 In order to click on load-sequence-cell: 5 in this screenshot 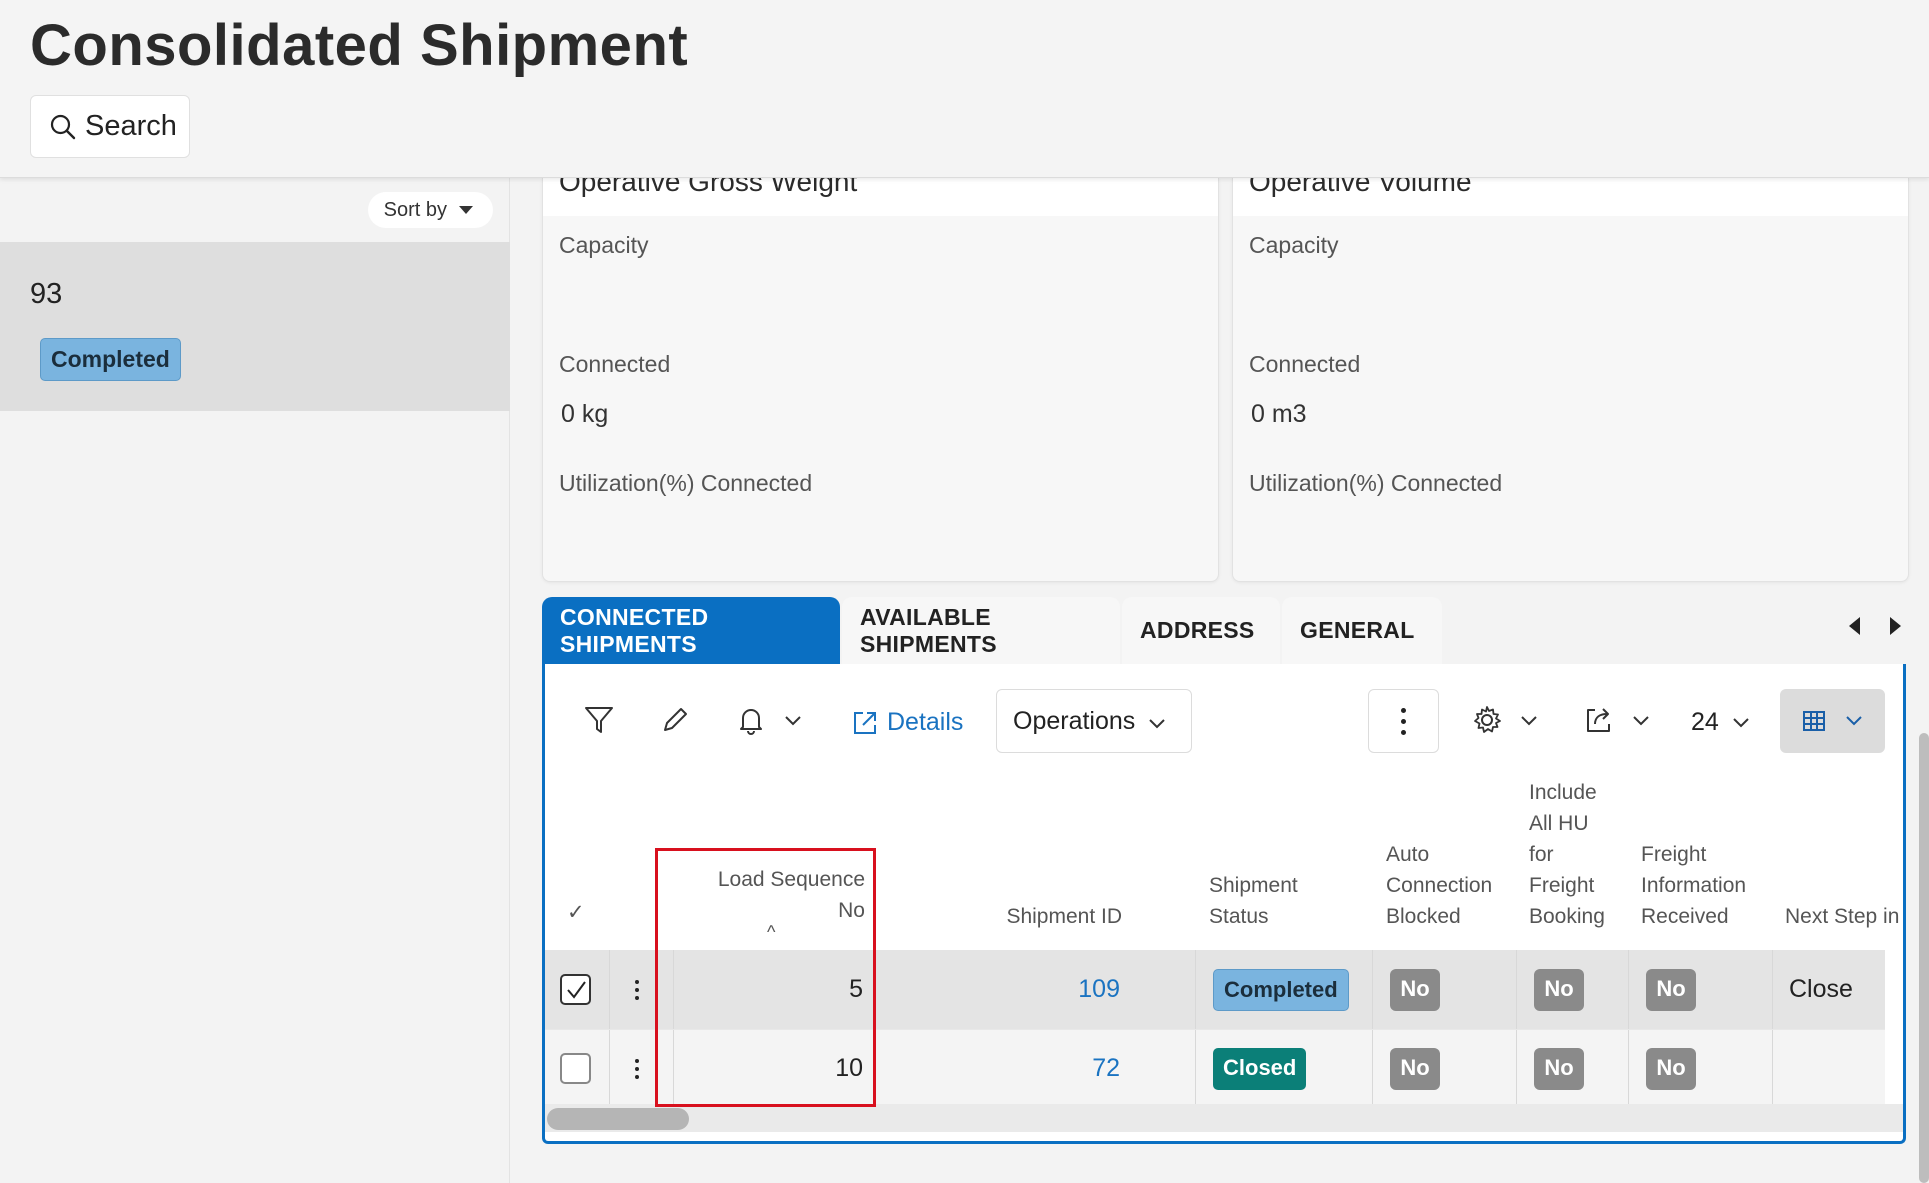, I will do `click(768, 989)`.